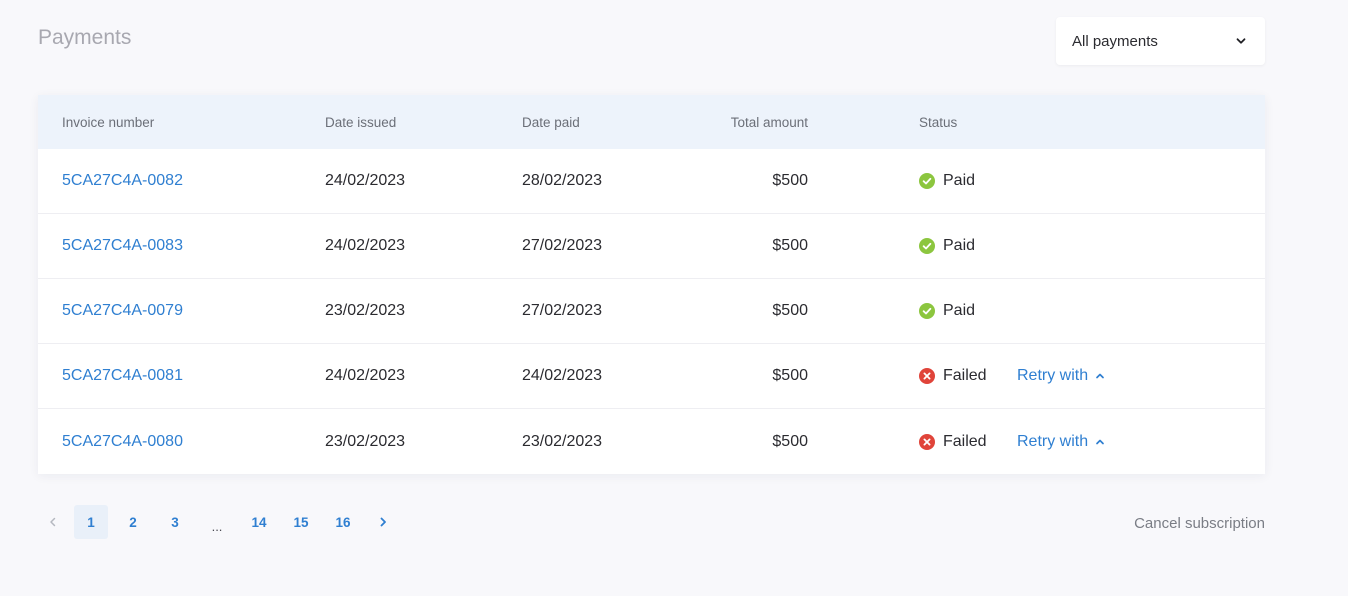 The height and width of the screenshot is (596, 1348). Describe the element at coordinates (85, 37) in the screenshot. I see `page-title: Payments` at that location.